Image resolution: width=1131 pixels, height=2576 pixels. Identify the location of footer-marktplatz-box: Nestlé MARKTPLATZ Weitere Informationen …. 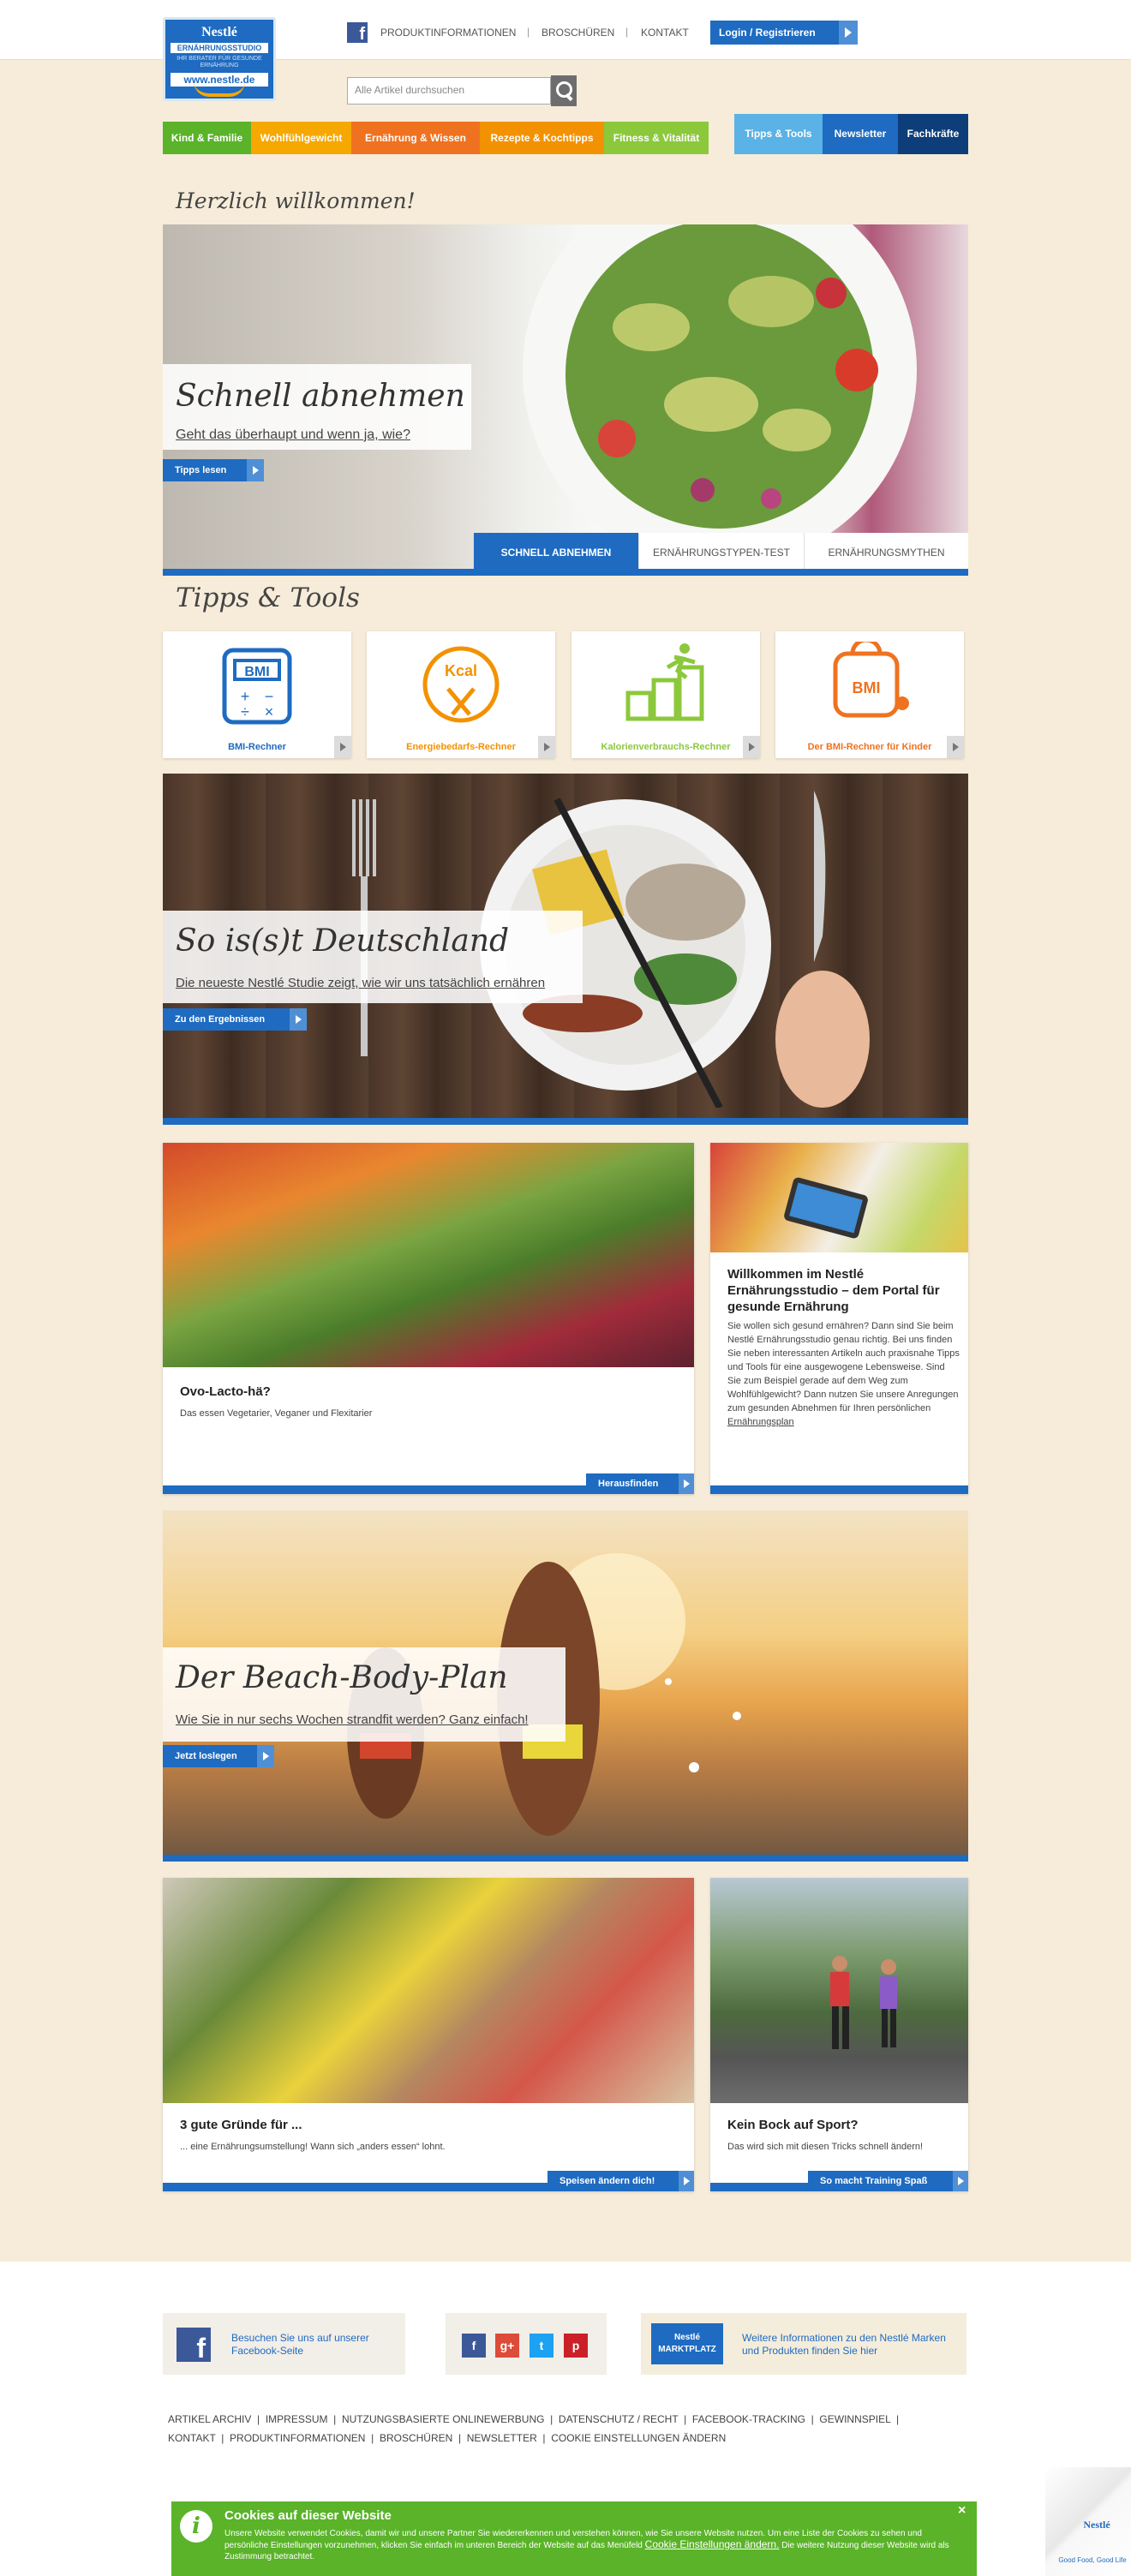
(803, 2344).